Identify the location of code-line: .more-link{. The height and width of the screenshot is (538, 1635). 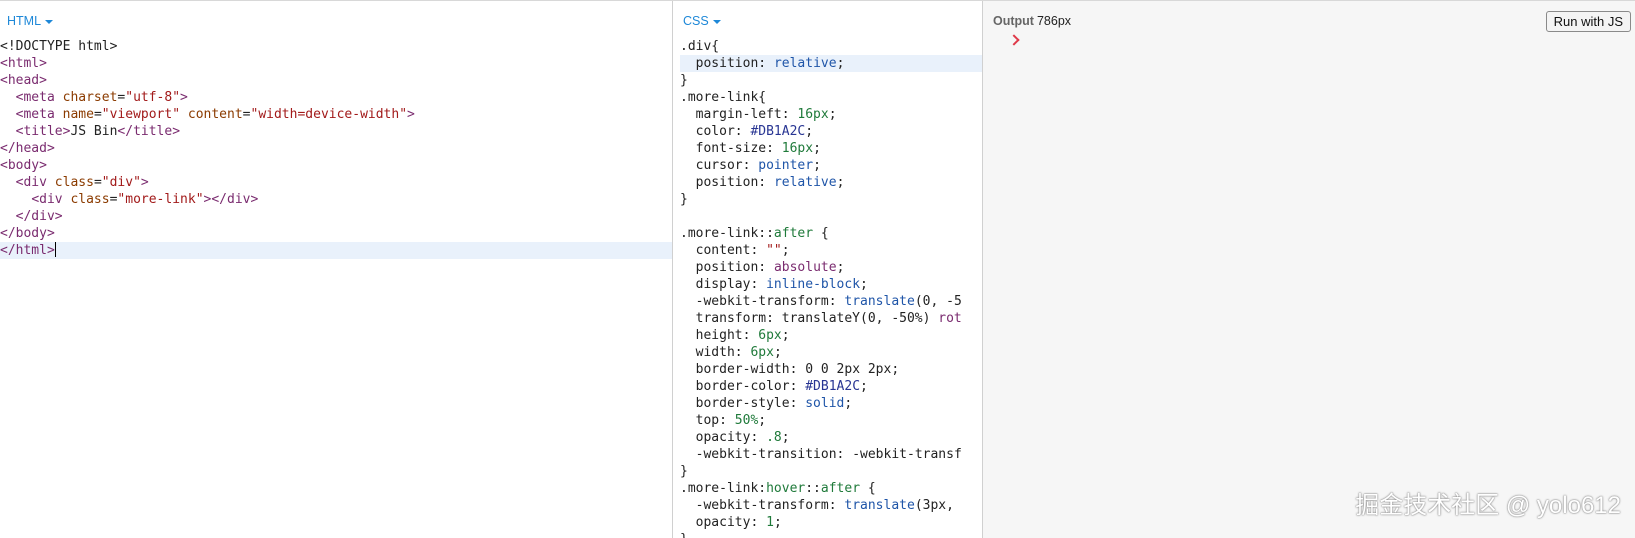
(831, 97).